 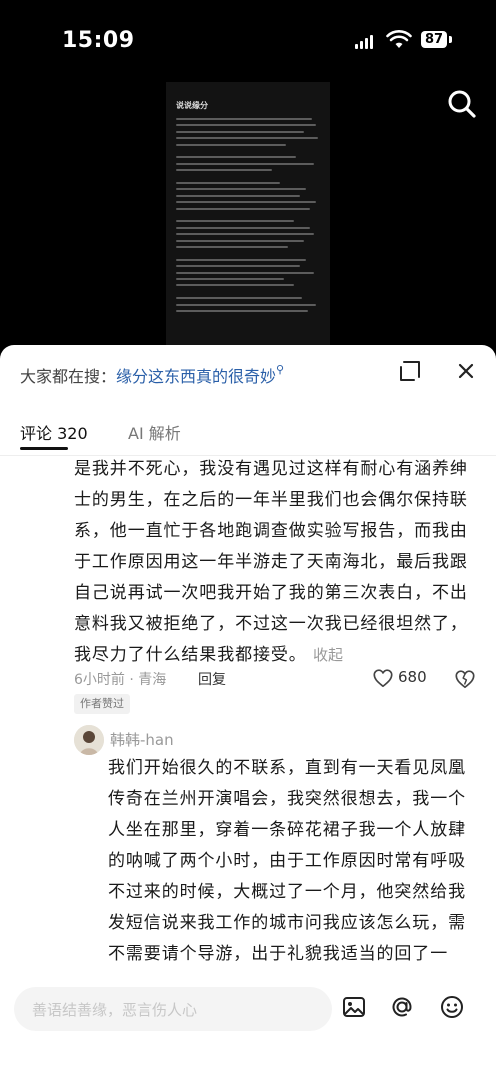 What do you see at coordinates (462, 104) in the screenshot?
I see `search-icon` at bounding box center [462, 104].